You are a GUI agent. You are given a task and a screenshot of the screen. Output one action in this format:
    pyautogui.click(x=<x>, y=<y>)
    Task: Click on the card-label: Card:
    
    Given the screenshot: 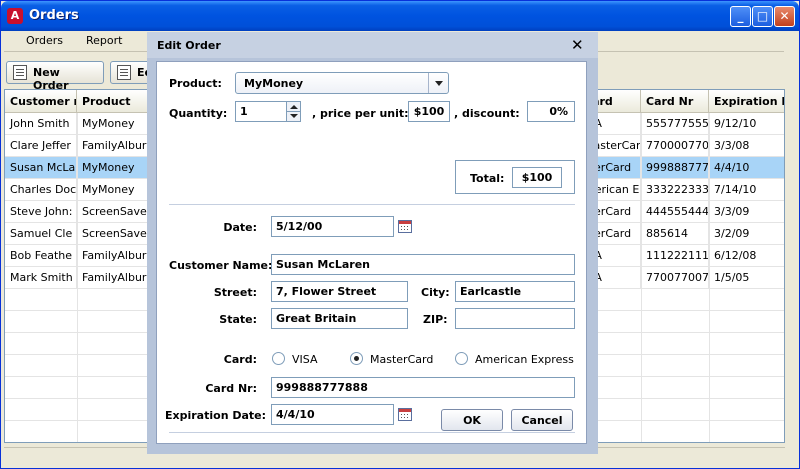 What is the action you would take?
    pyautogui.click(x=240, y=359)
    